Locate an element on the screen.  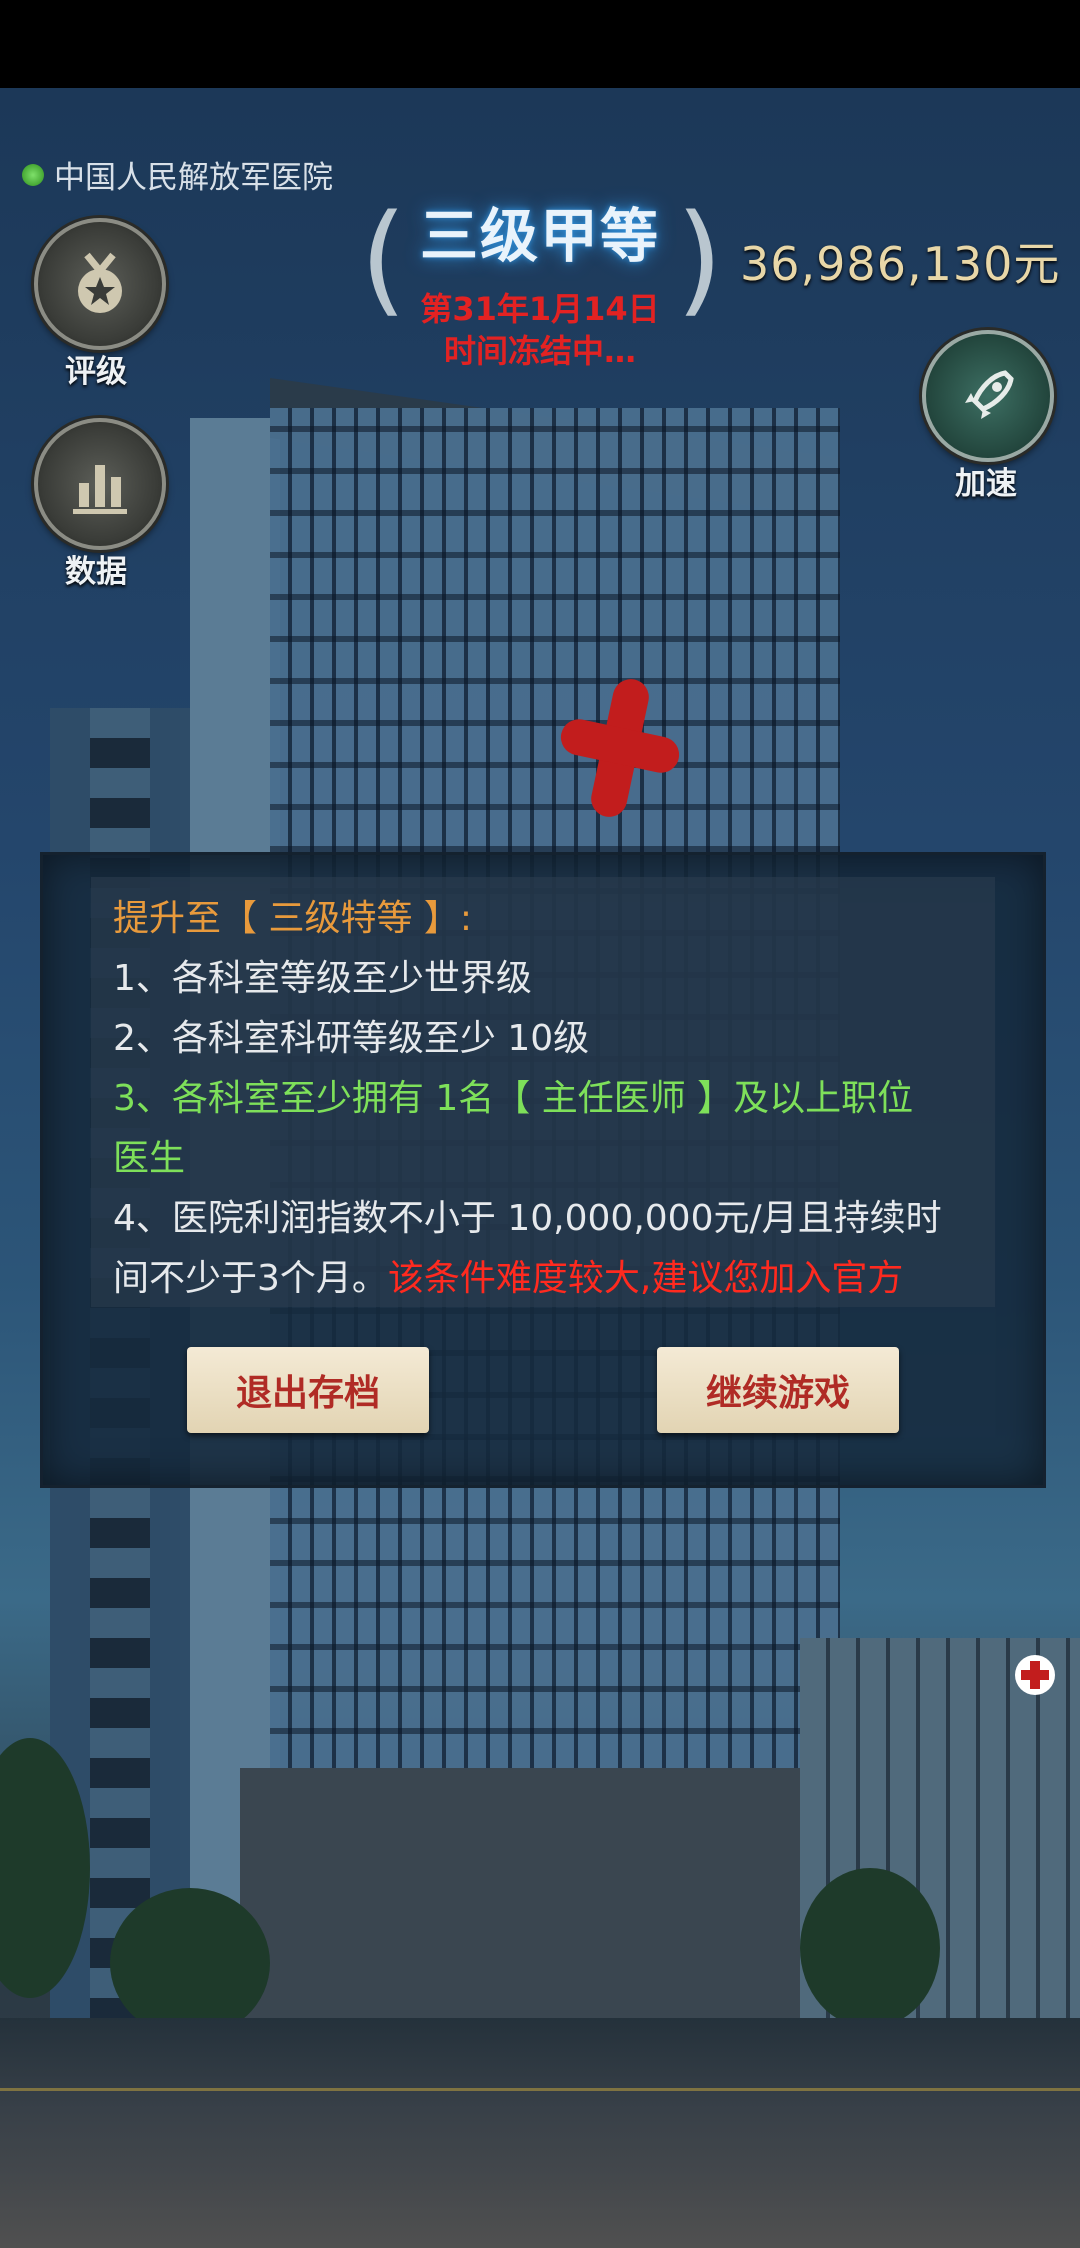
bar-chart-icon is located at coordinates (100, 484).